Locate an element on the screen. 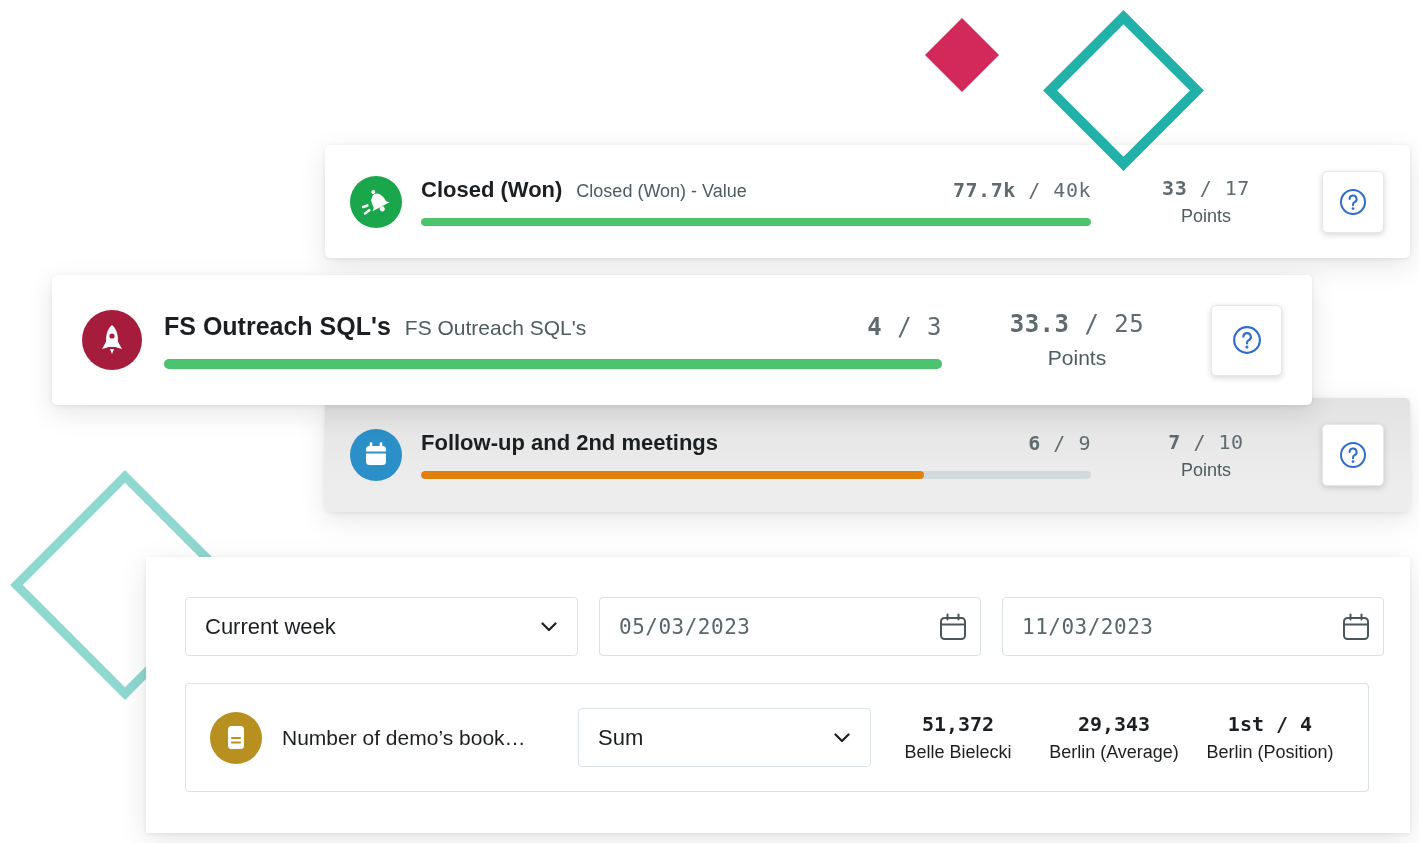 Image resolution: width=1419 pixels, height=843 pixels. progress-reading: 6 / 9 is located at coordinates (1059, 443).